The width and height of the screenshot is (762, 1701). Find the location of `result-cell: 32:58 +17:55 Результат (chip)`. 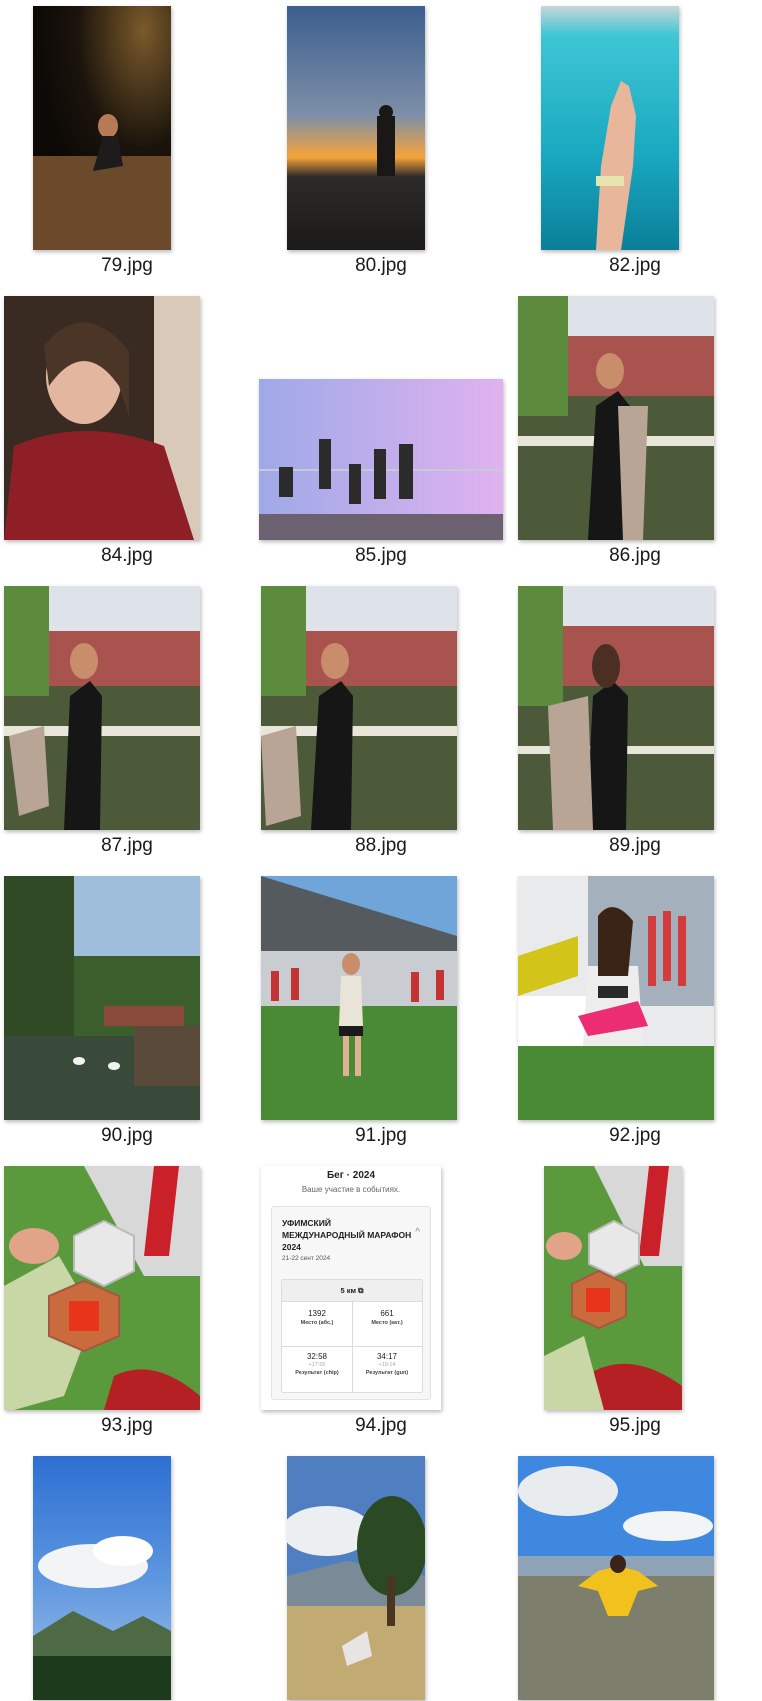

result-cell: 32:58 +17:55 Результат (chip) is located at coordinates (317, 1368).